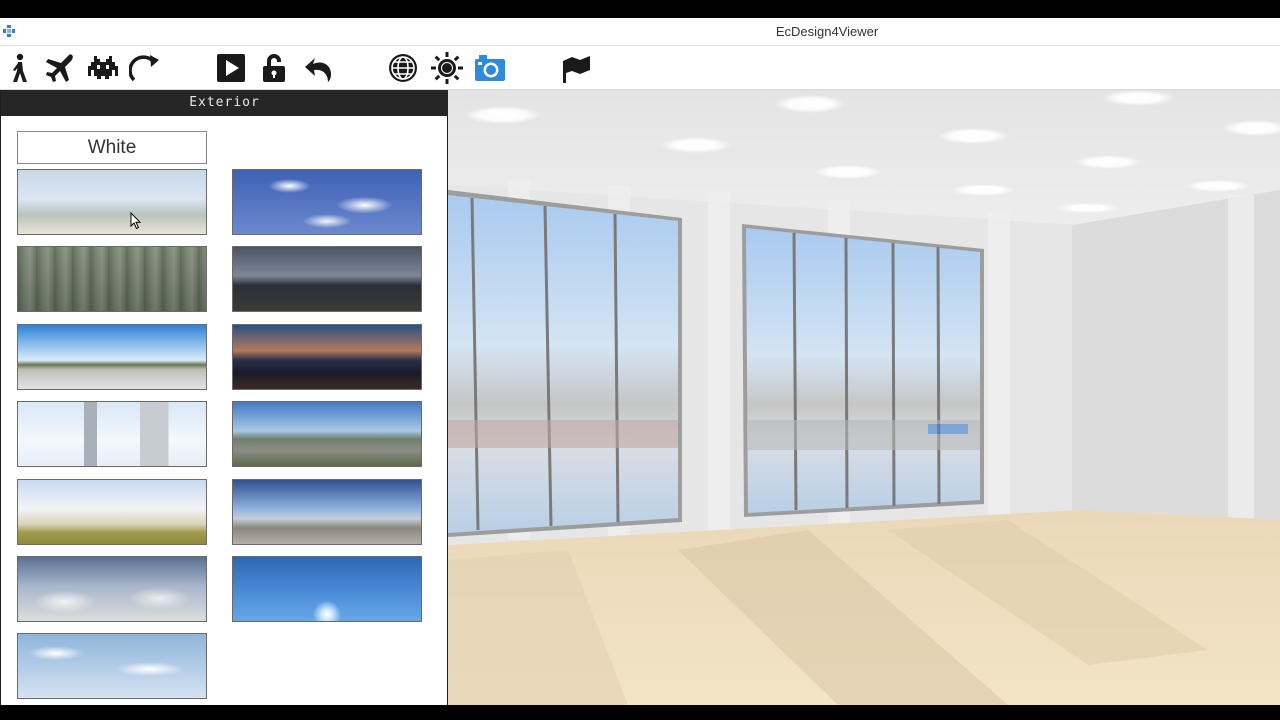 The image size is (1280, 720). Describe the element at coordinates (640, 32) in the screenshot. I see `title-bar: EcDesign4Viewer` at that location.